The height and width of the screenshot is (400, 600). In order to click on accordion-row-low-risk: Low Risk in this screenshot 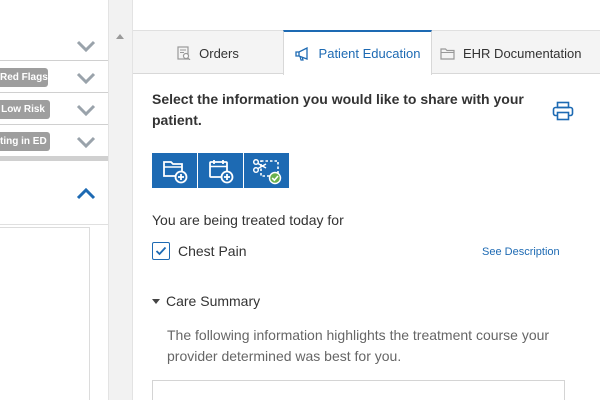, I will do `click(54, 109)`.